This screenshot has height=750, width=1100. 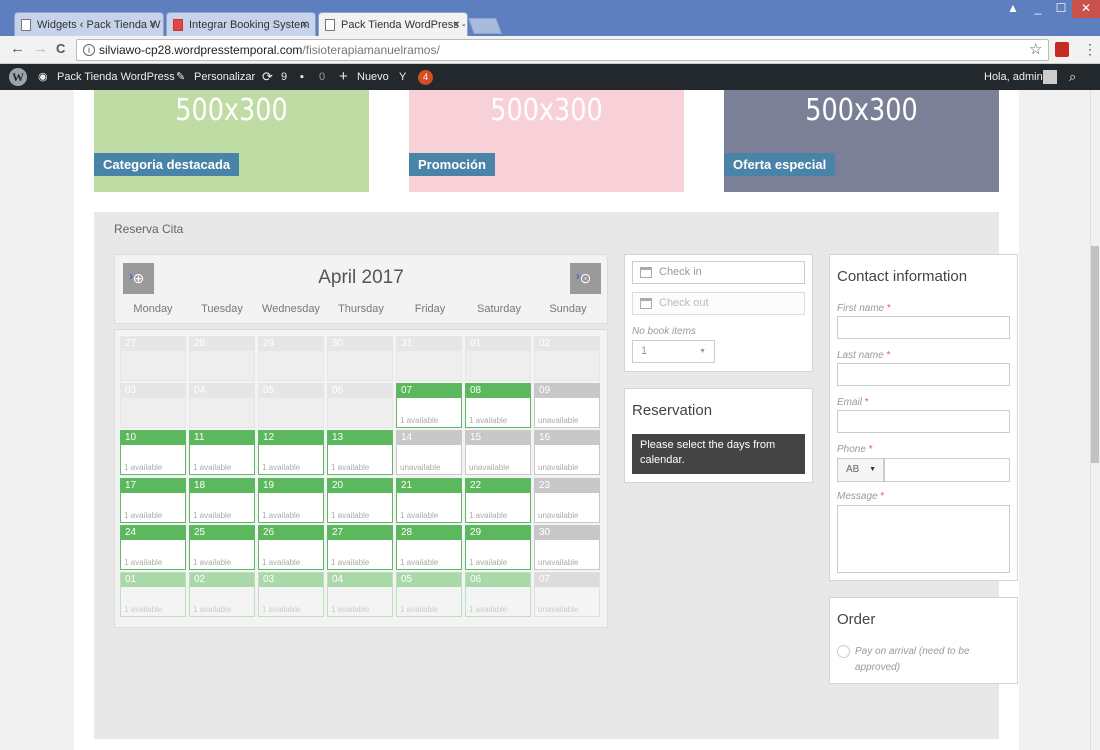 I want to click on calendar-day-cell: 31, so click(x=429, y=358).